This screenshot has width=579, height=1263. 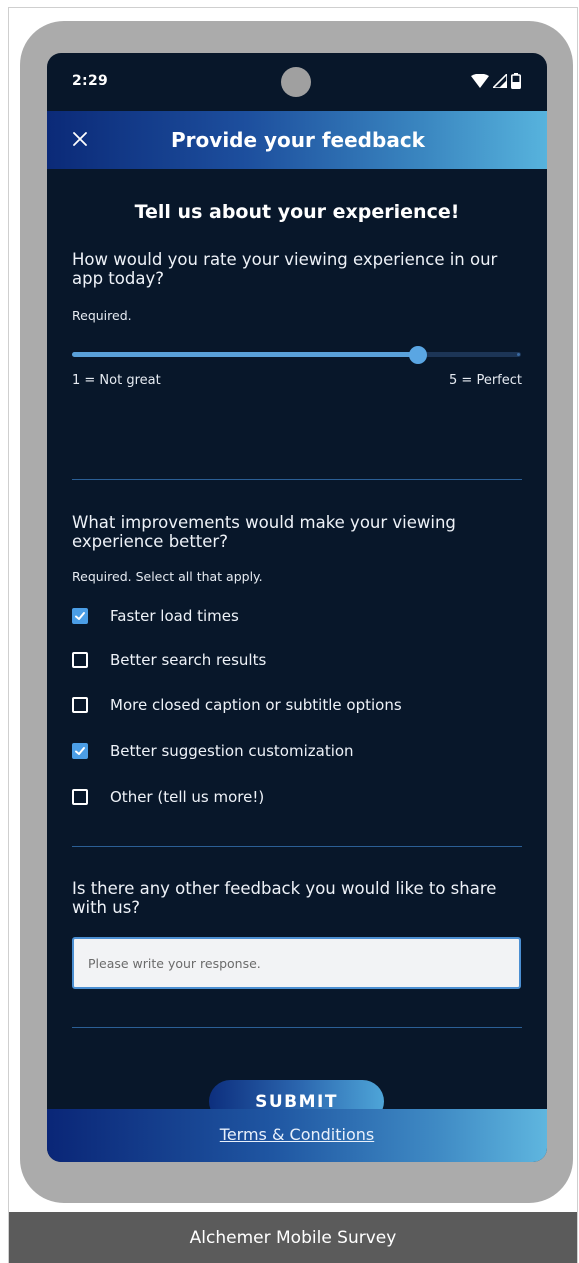 What do you see at coordinates (518, 354) in the screenshot?
I see `slider-end-dot` at bounding box center [518, 354].